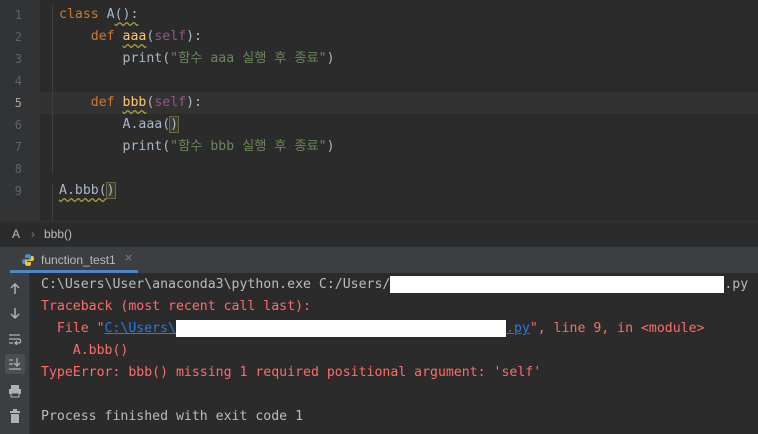  I want to click on breadcrumb: A › bbb(), so click(379, 233).